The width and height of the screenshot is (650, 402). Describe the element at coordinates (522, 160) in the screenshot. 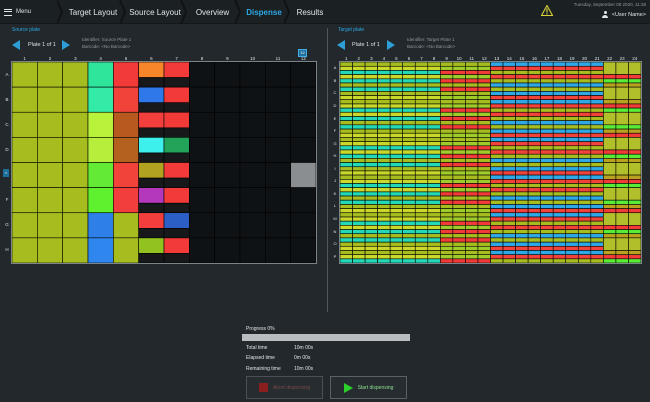

I see `target-well-H15-c` at that location.